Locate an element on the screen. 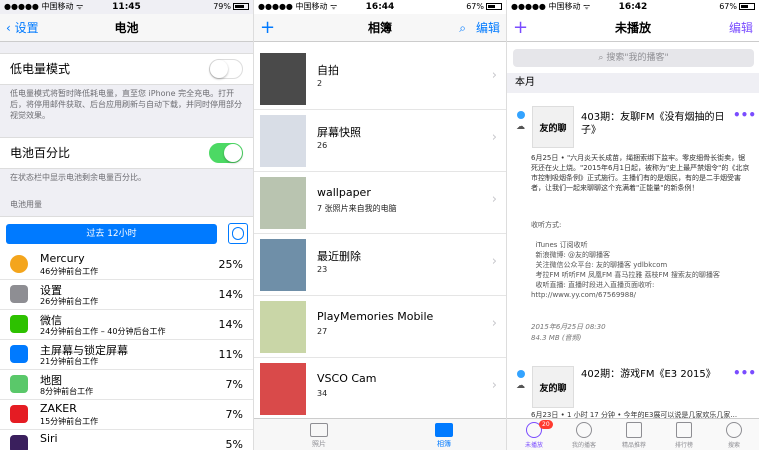 Image resolution: width=759 pixels, height=450 pixels. page-title: 电池 is located at coordinates (126, 28).